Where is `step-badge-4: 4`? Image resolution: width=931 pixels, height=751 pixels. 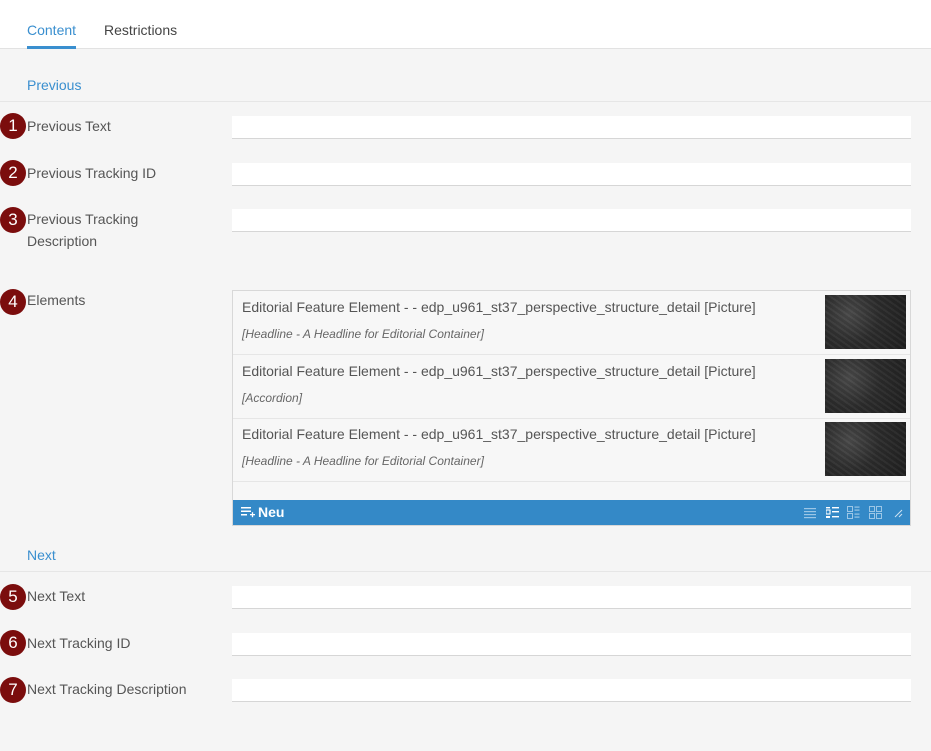 step-badge-4: 4 is located at coordinates (13, 302).